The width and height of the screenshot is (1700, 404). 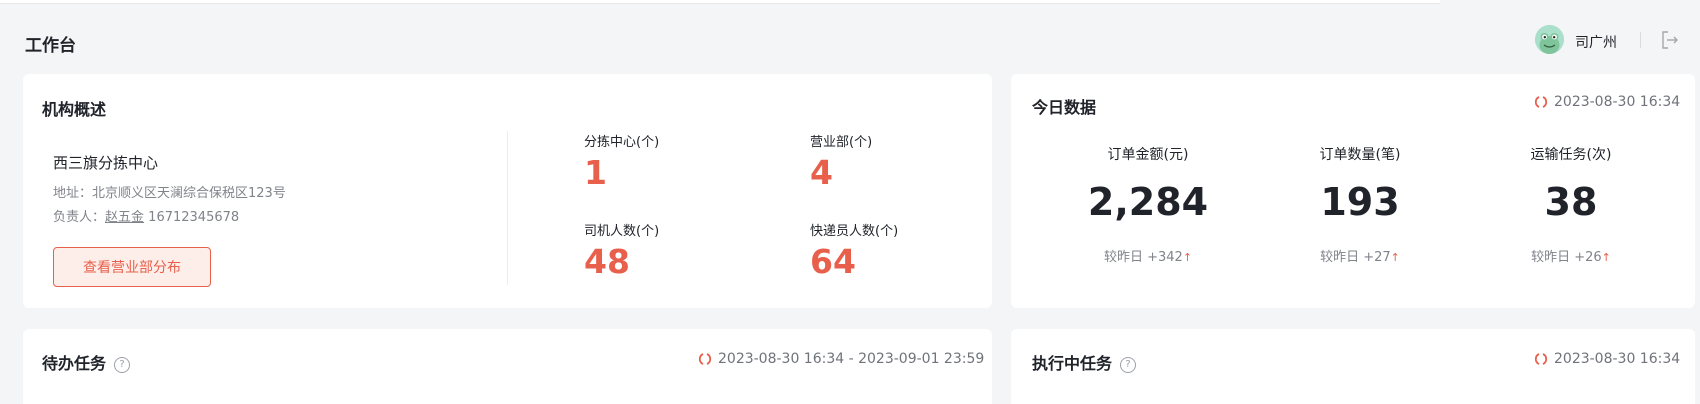 What do you see at coordinates (1355, 257) in the screenshot?
I see `compare-text: 较昨日 +27` at bounding box center [1355, 257].